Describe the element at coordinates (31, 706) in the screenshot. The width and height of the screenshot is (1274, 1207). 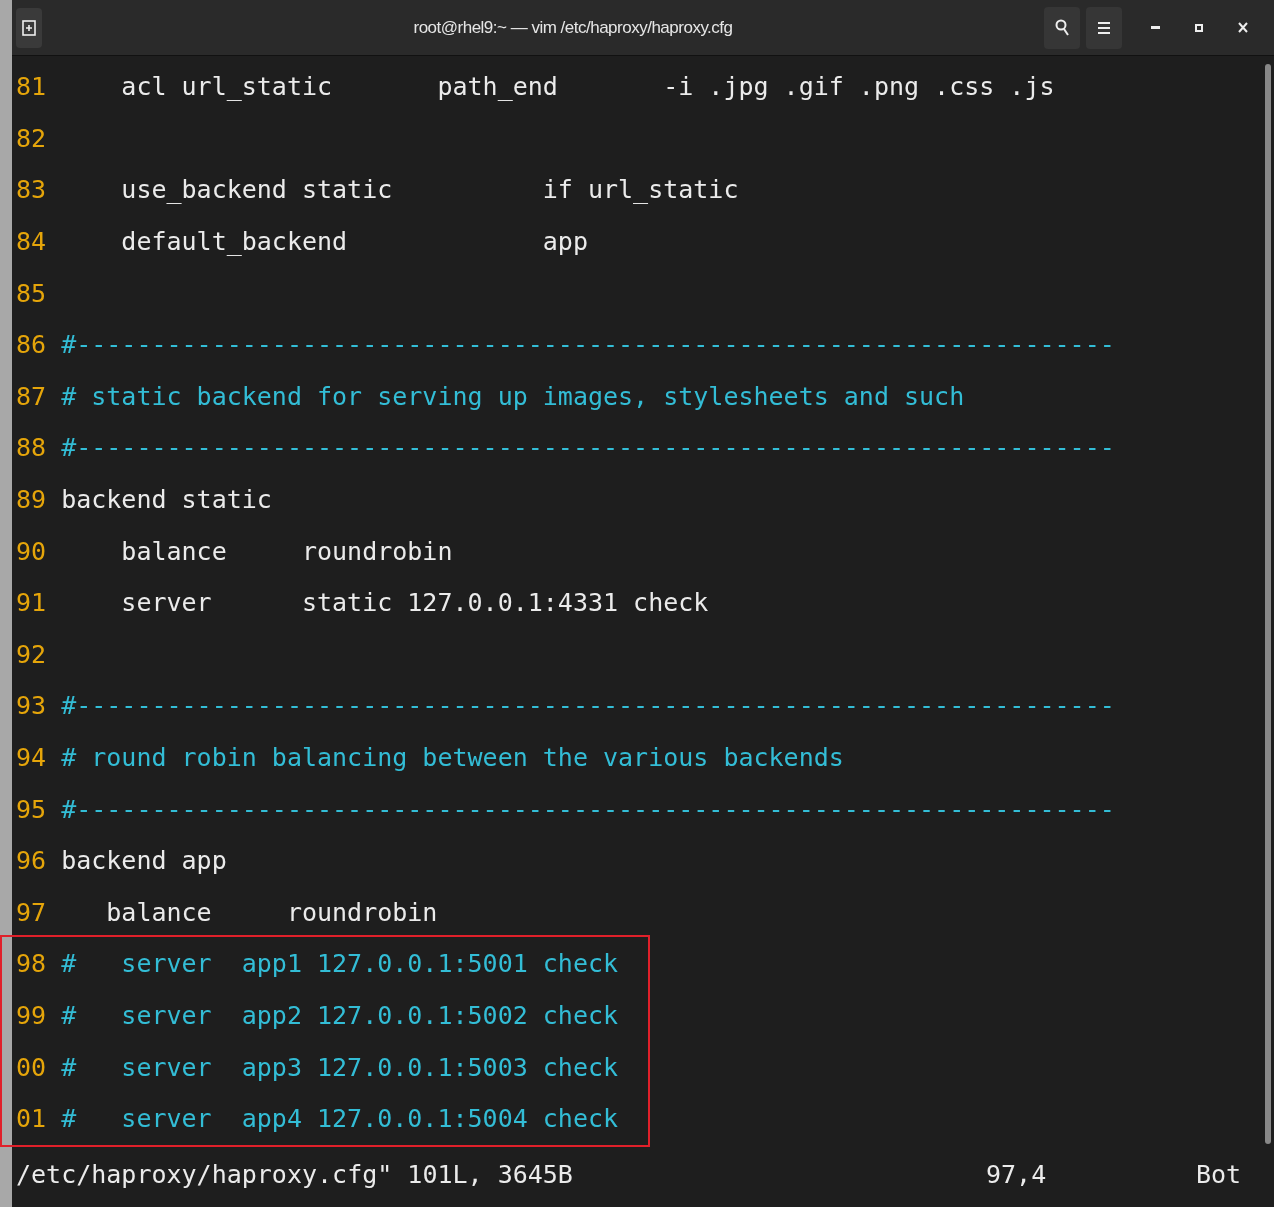
I see `line-number: 93` at that location.